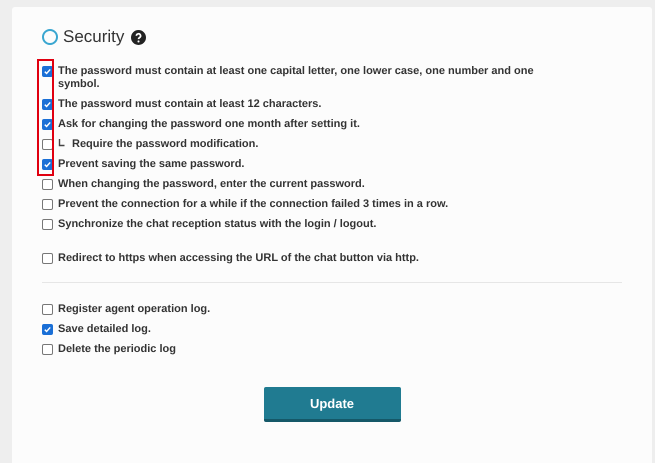 Image resolution: width=655 pixels, height=463 pixels. I want to click on option-label: Prevent saving the same password., so click(151, 164).